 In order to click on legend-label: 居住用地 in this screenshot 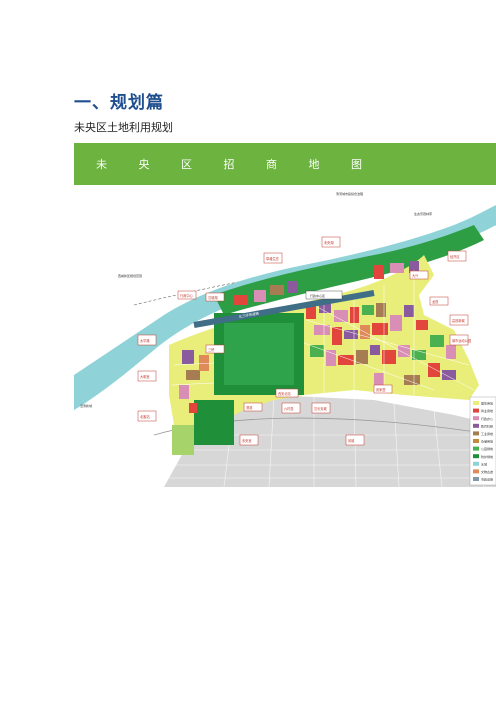, I will do `click(487, 403)`.